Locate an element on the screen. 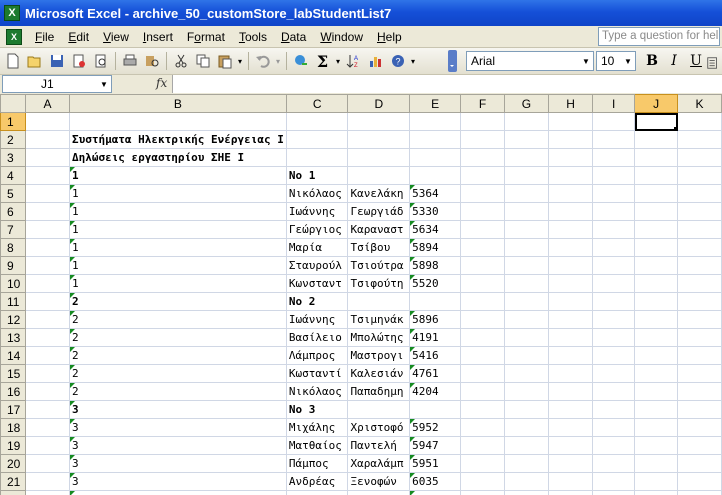 Image resolution: width=722 pixels, height=495 pixels. cell-i10 is located at coordinates (614, 283).